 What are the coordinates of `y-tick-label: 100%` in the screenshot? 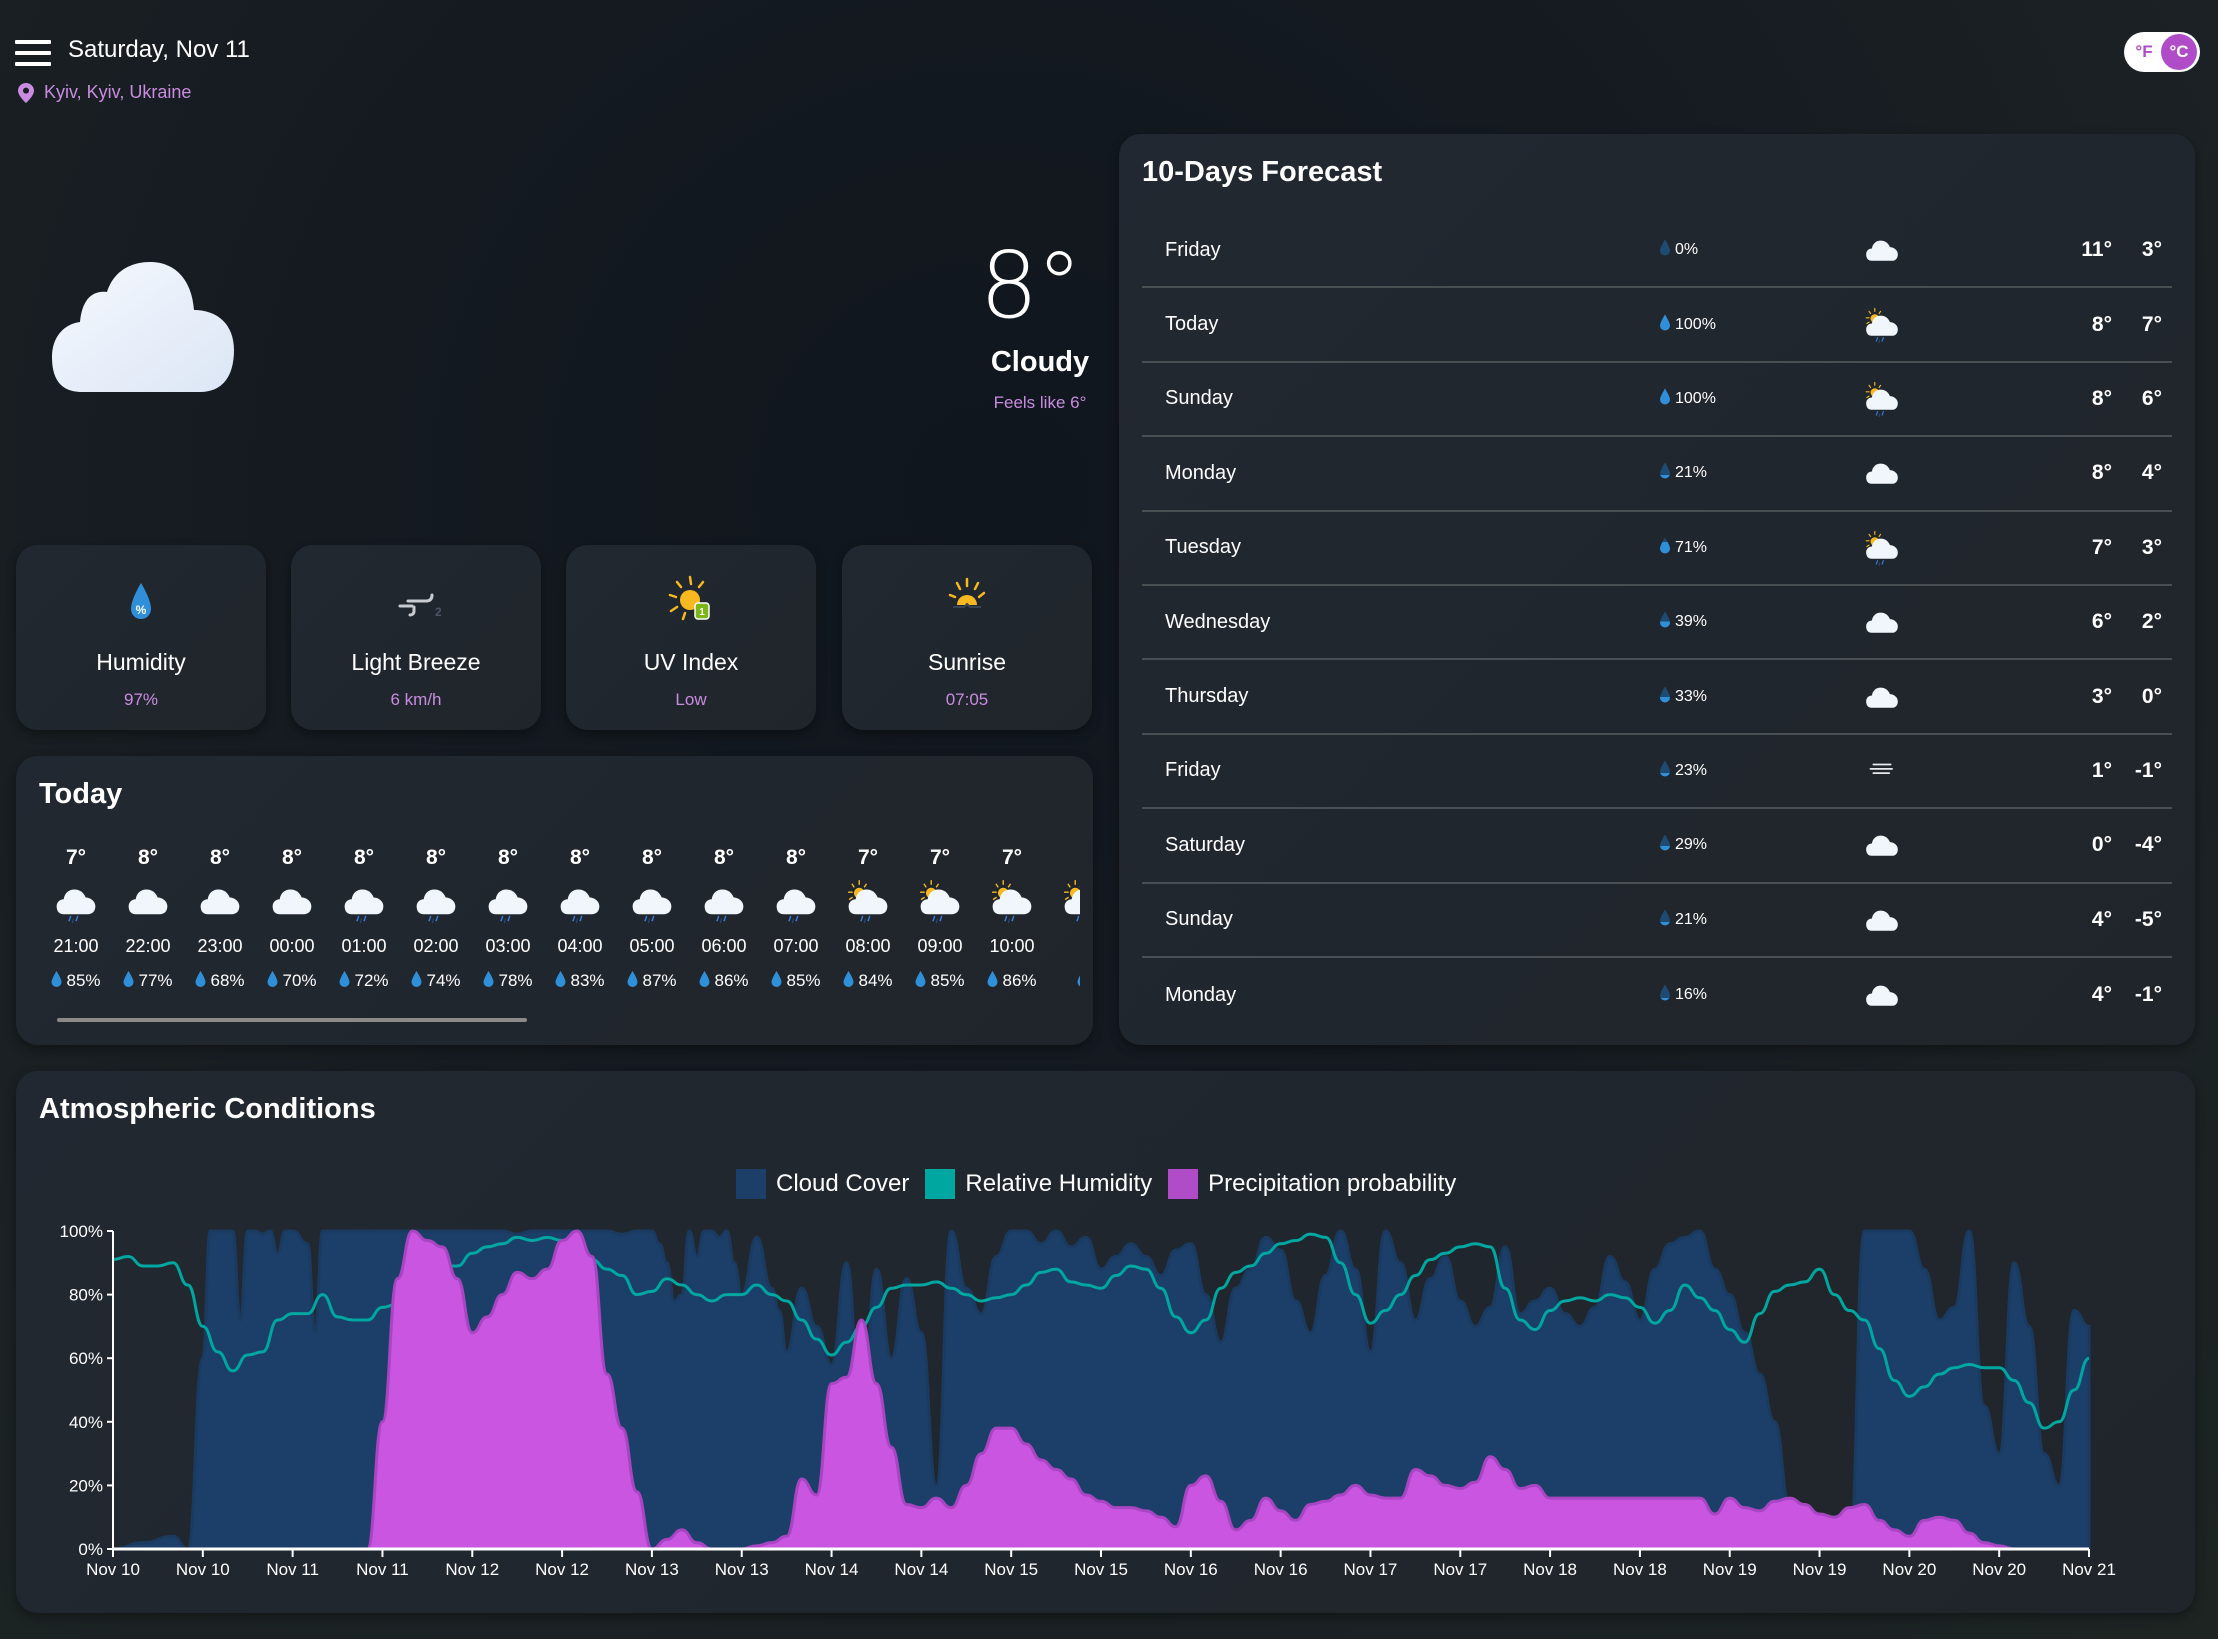 It's located at (81, 1231).